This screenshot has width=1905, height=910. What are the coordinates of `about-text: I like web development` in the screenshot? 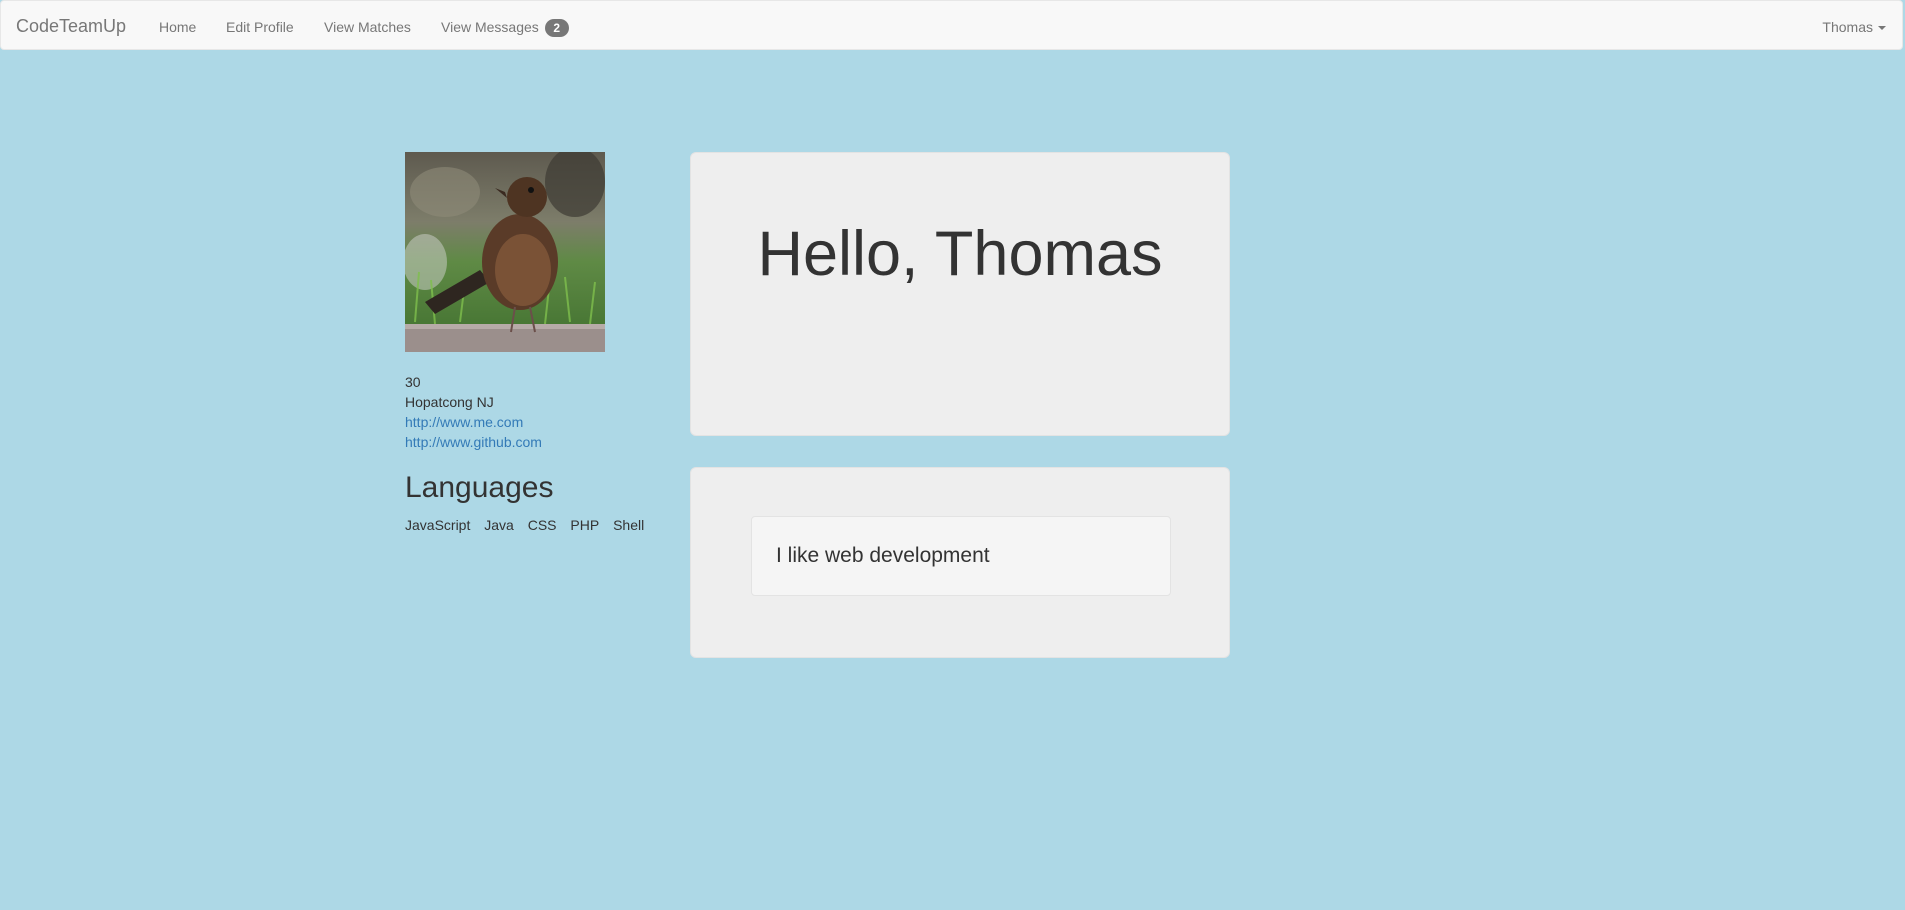 It's located at (961, 556).